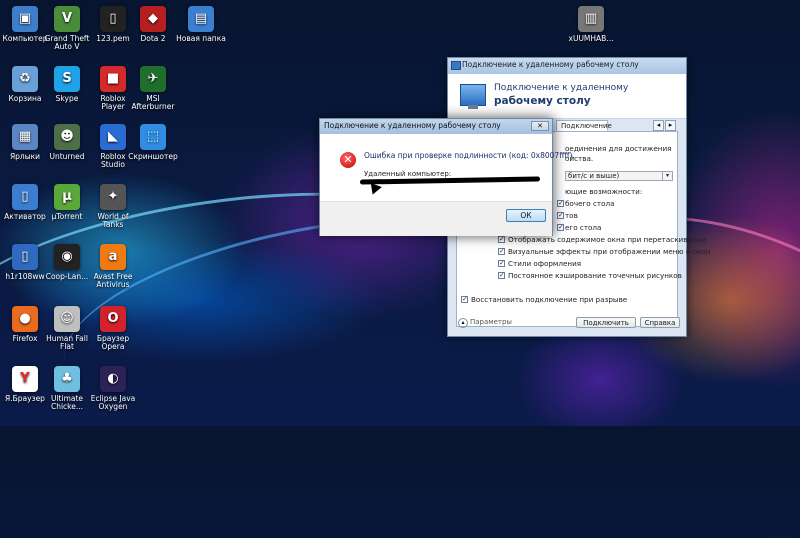 The width and height of the screenshot is (800, 538). What do you see at coordinates (667, 176) in the screenshot?
I see `chevron-down-icon: ▾` at bounding box center [667, 176].